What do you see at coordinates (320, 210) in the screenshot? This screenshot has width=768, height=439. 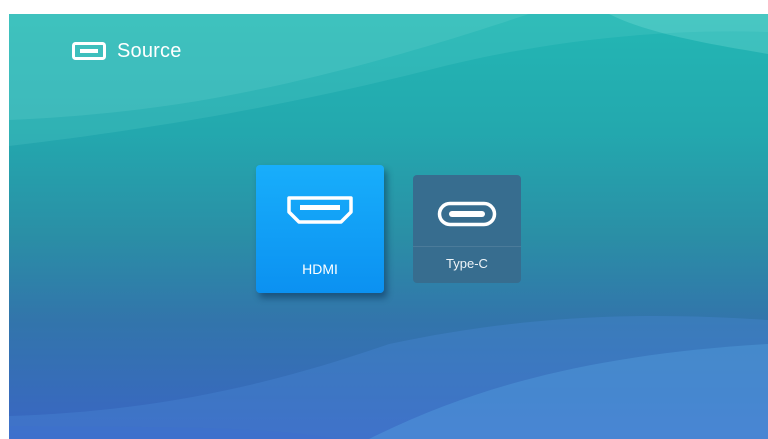 I see `hdmi-port-icon` at bounding box center [320, 210].